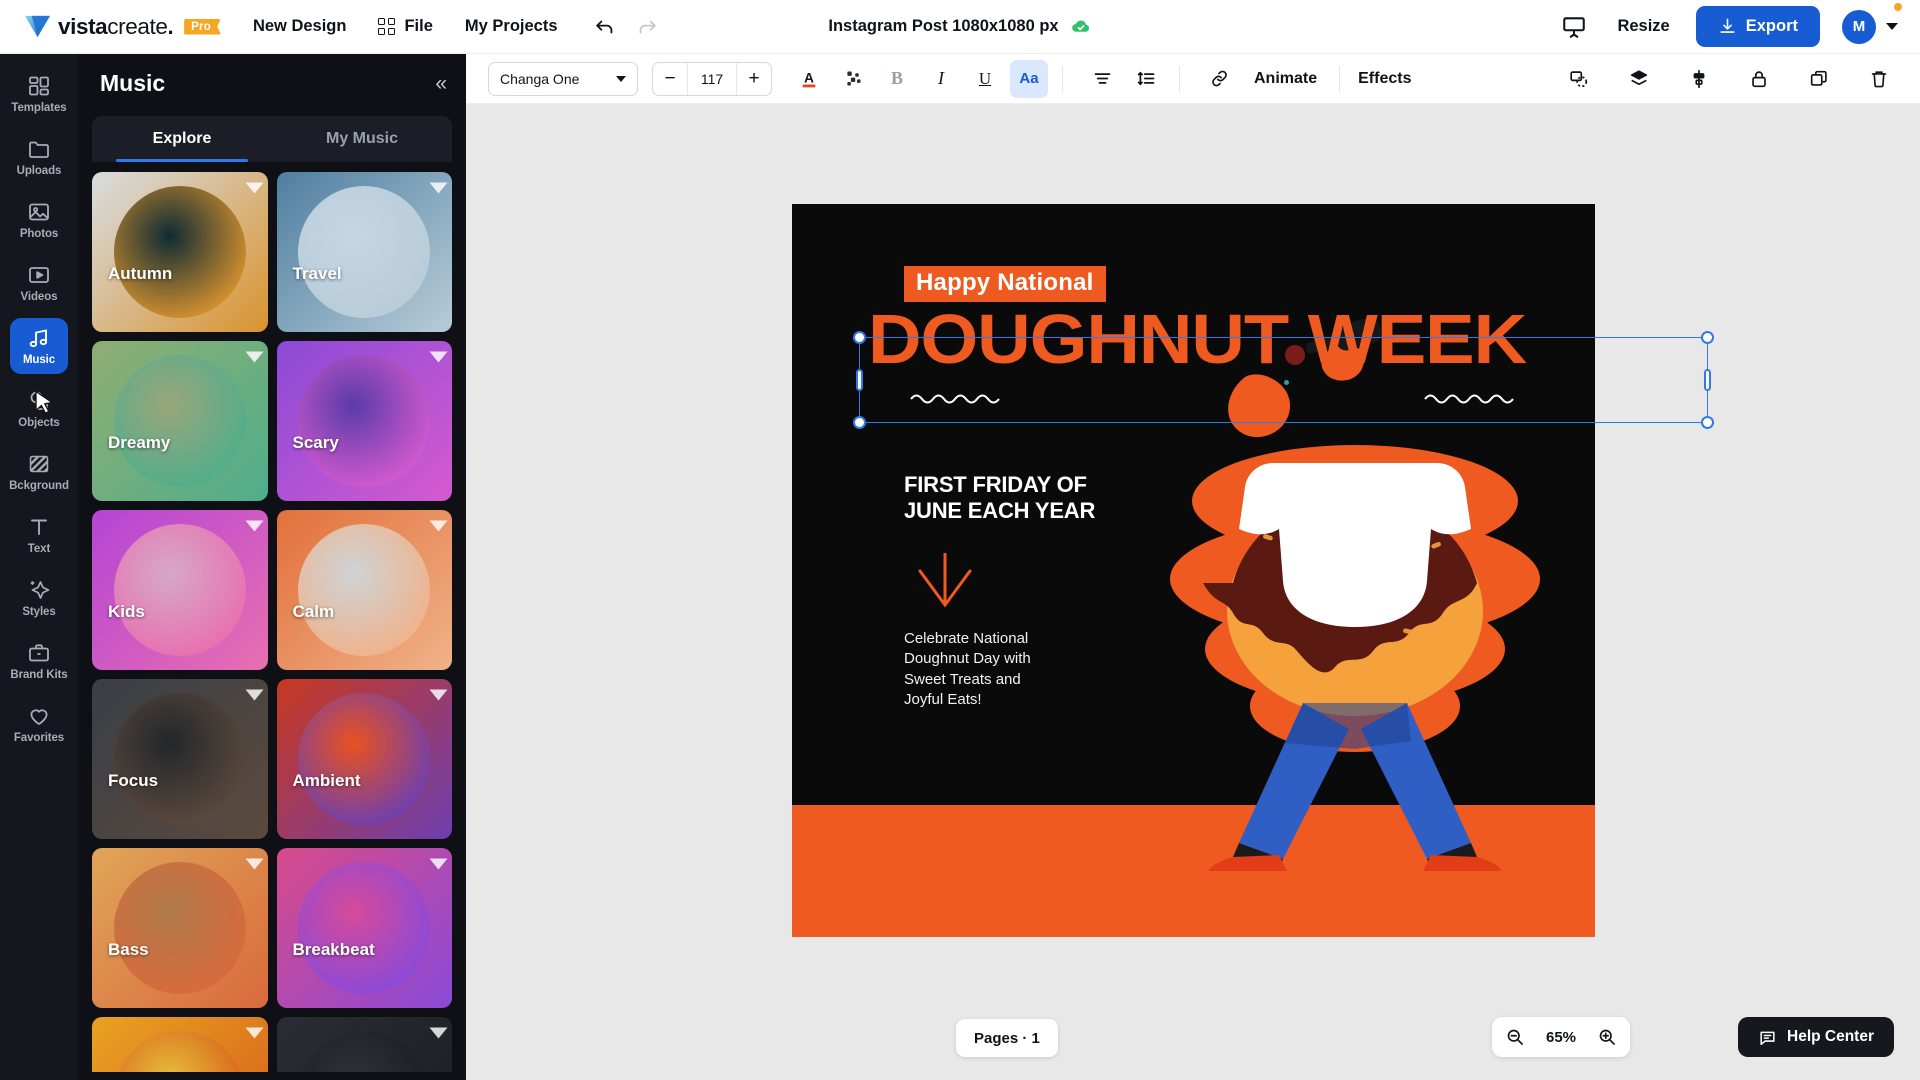  What do you see at coordinates (712, 78) in the screenshot?
I see `font-size-input: 117` at bounding box center [712, 78].